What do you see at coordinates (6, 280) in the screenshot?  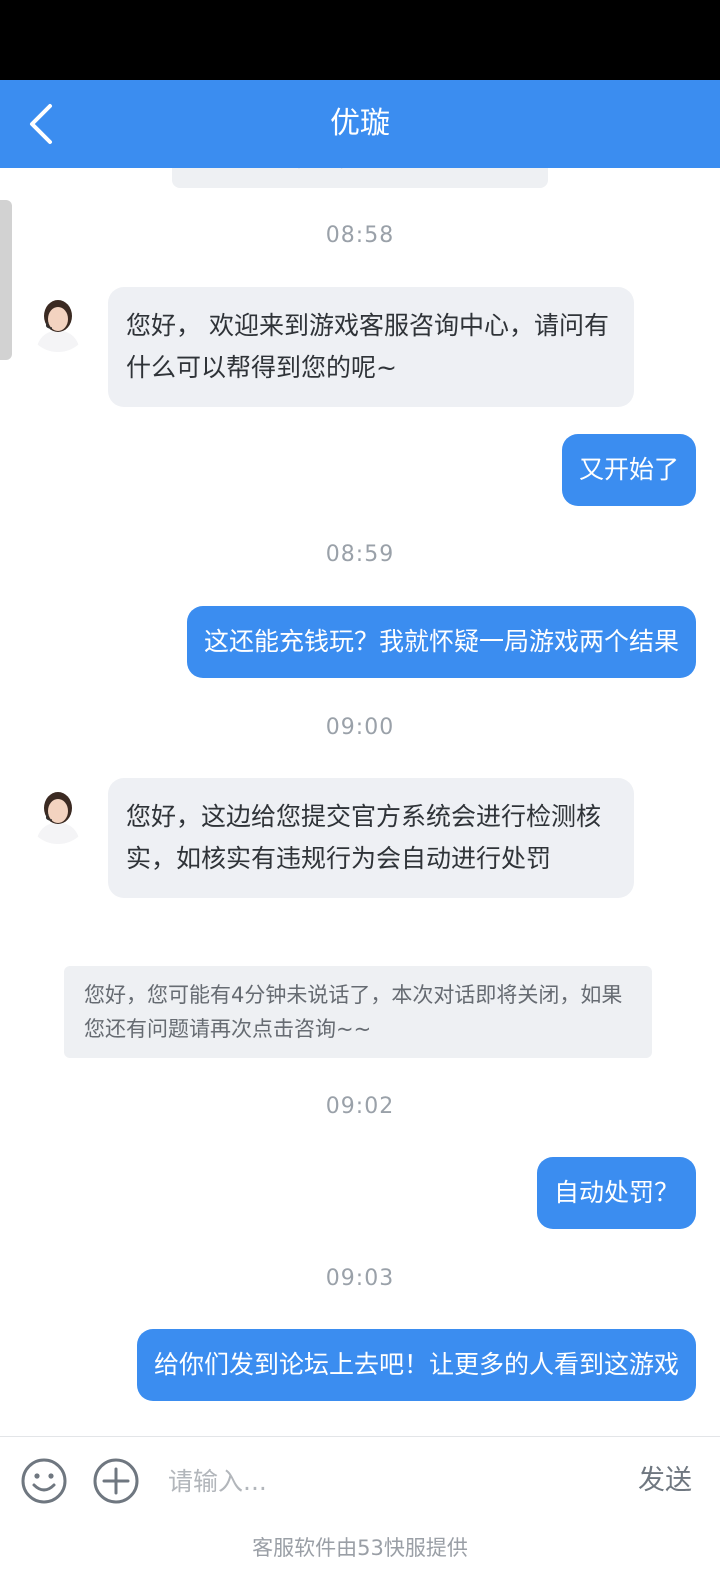 I see `scrollbar` at bounding box center [6, 280].